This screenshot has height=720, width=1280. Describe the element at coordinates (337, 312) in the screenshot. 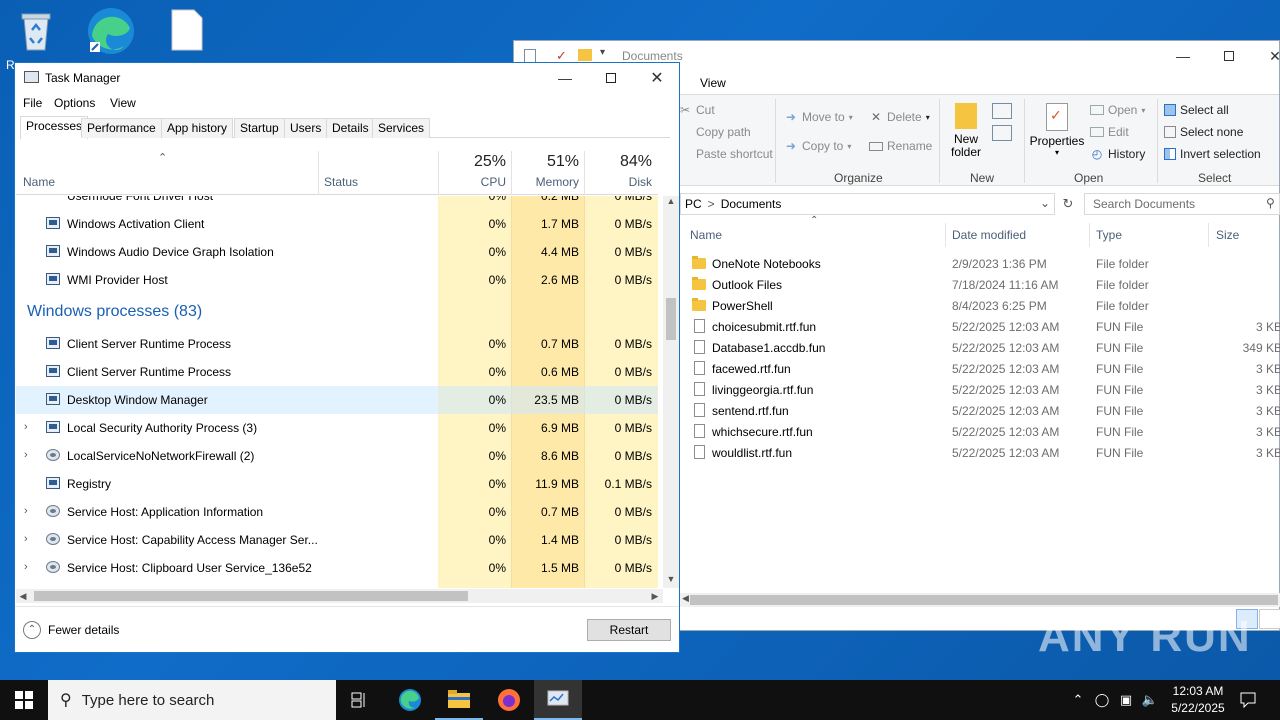

I see `process-group-header: Windows processes (83)` at that location.